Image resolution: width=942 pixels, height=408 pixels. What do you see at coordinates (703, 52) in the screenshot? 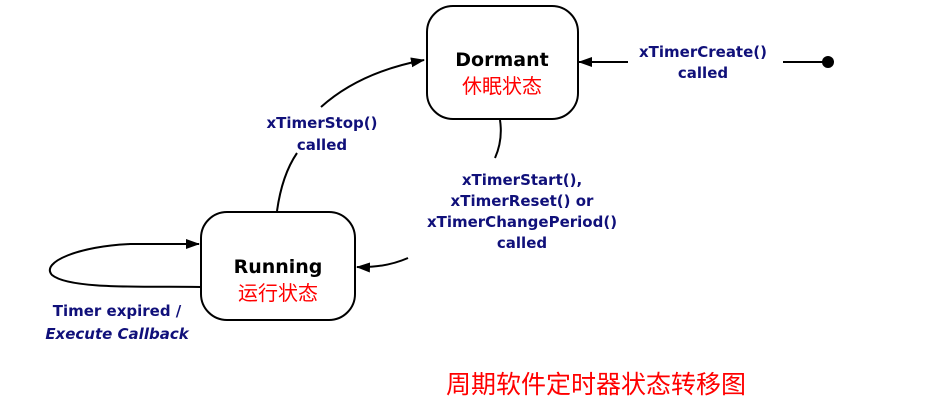
I see `create-label-line1: xTimerCreate()` at bounding box center [703, 52].